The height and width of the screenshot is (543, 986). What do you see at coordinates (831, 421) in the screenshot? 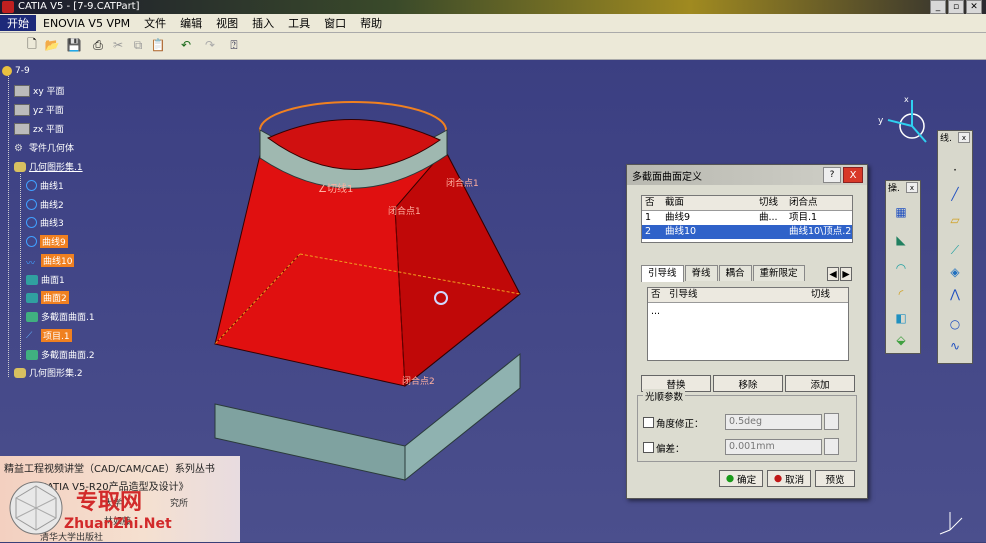
I see `angle-spinner-icon` at bounding box center [831, 421].